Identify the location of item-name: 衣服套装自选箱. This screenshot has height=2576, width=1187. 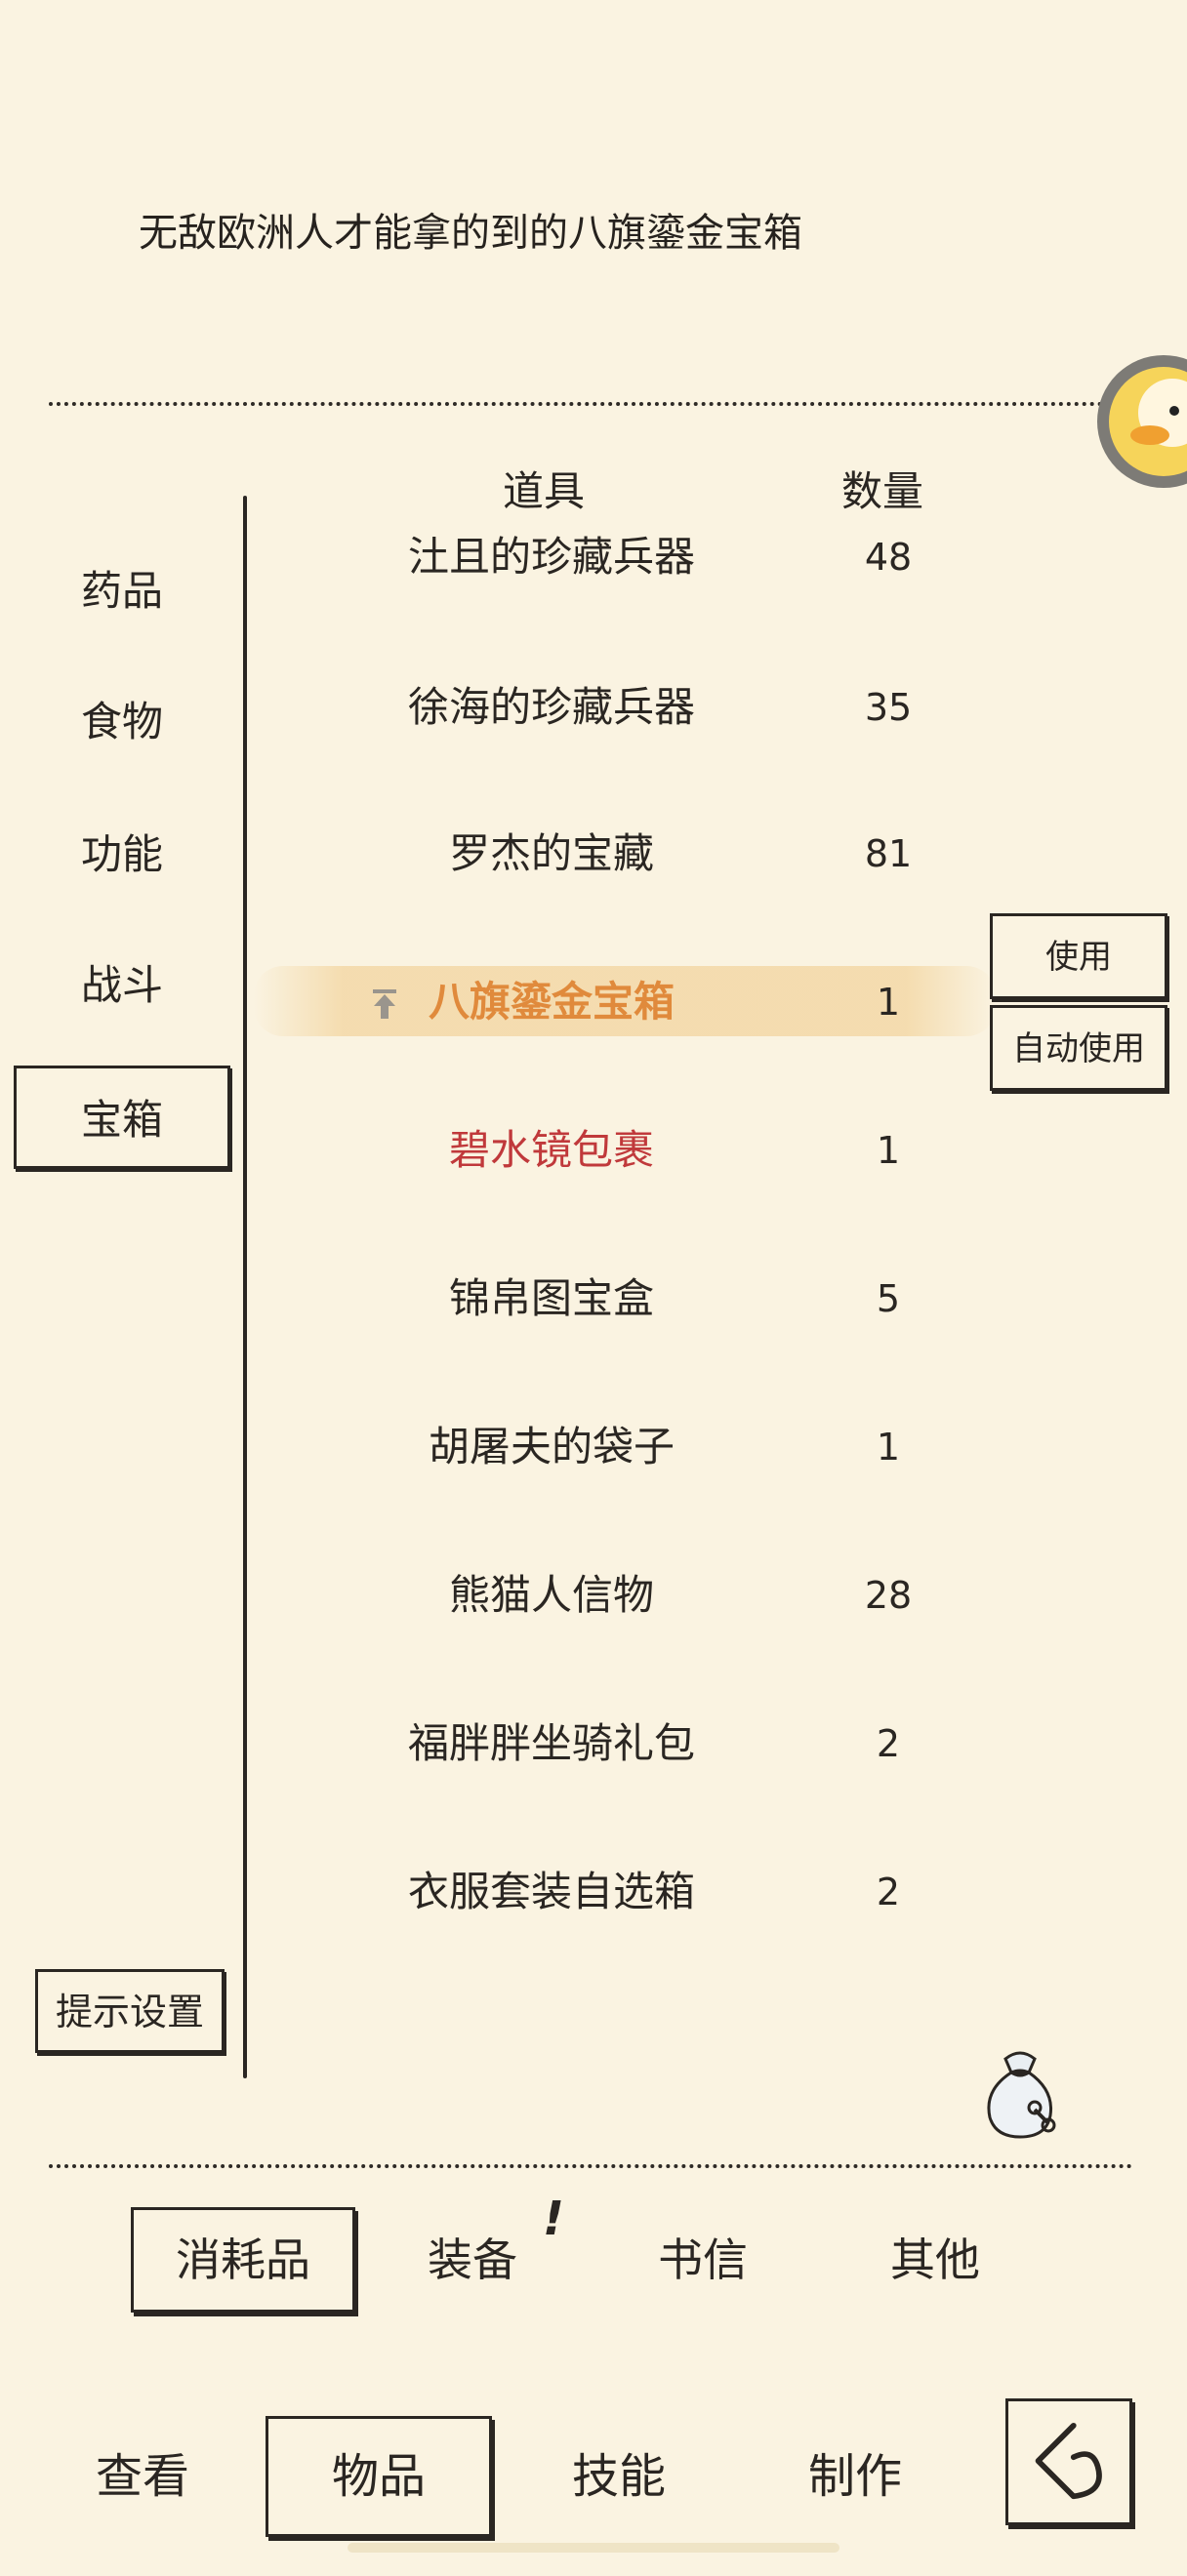
(551, 1891).